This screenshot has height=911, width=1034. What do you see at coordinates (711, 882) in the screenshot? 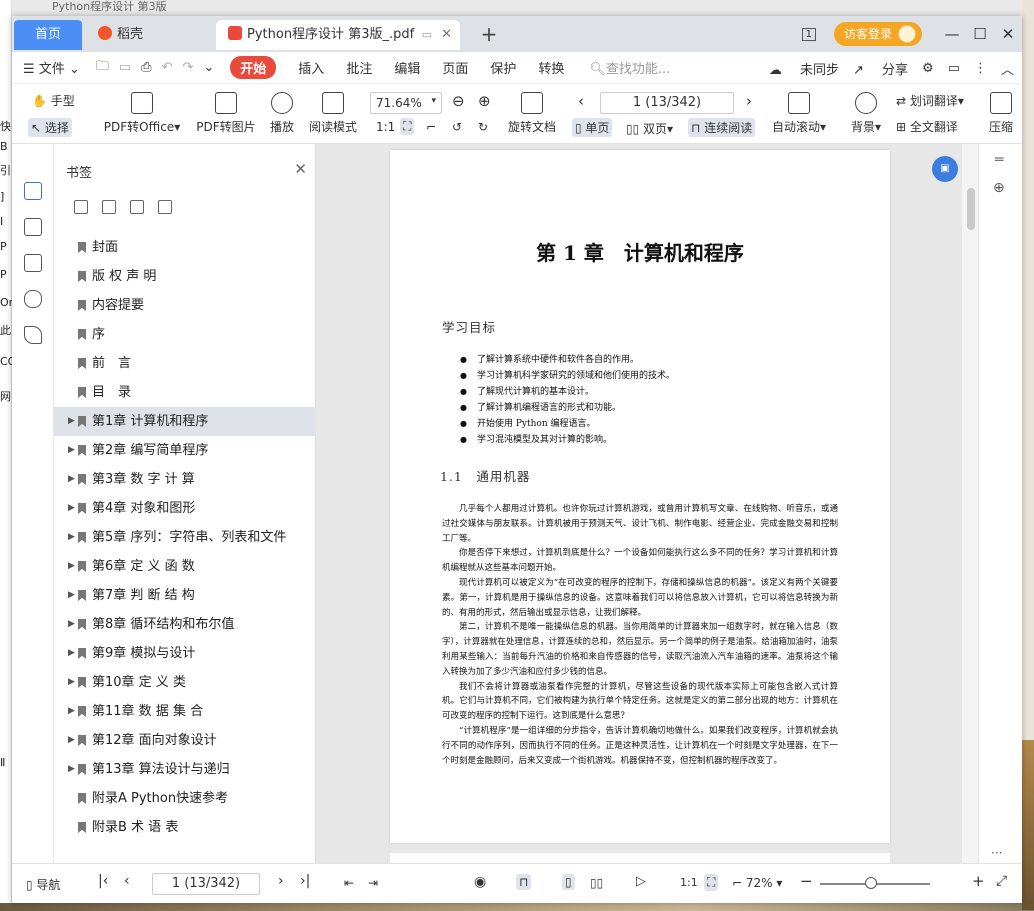
I see `fit-page-status-icon: ⛶` at bounding box center [711, 882].